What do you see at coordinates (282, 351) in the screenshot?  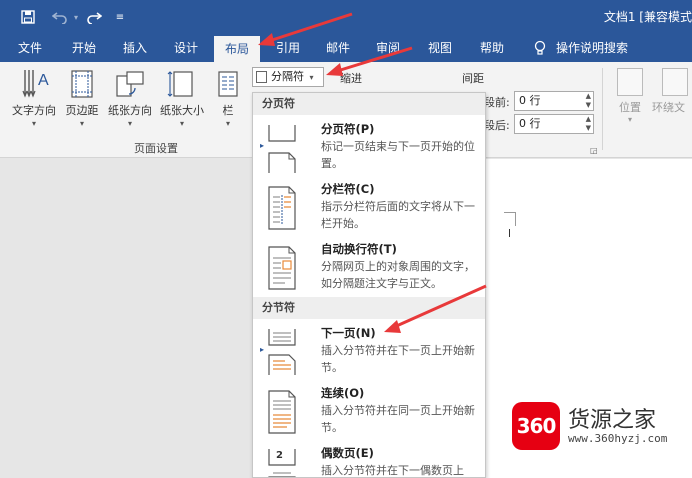 I see `next-page-icon` at bounding box center [282, 351].